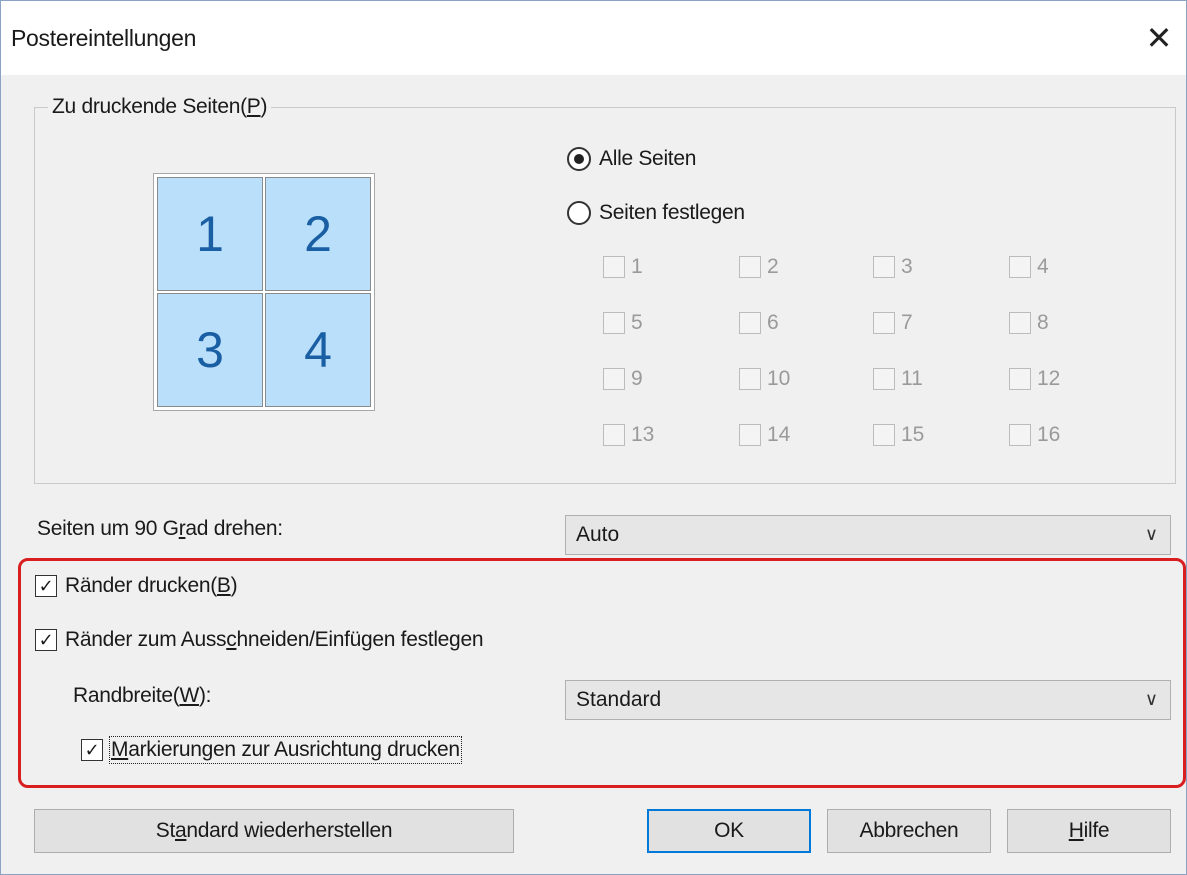  I want to click on page-checkbox-label: 5, so click(637, 322).